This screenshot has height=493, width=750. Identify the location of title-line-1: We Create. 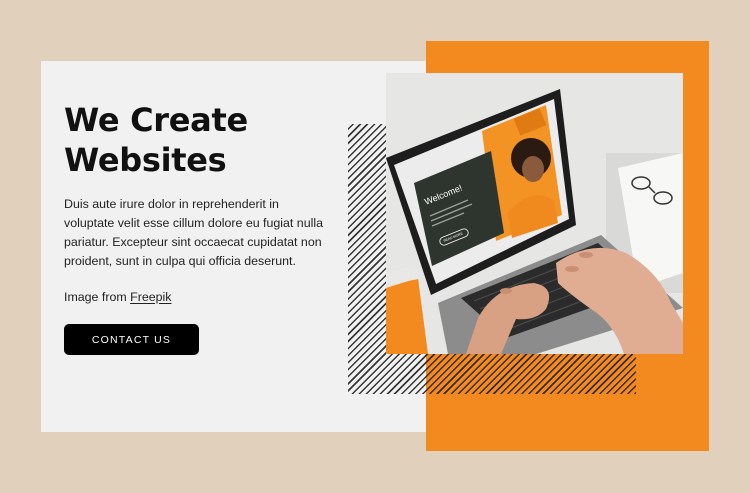
(156, 120).